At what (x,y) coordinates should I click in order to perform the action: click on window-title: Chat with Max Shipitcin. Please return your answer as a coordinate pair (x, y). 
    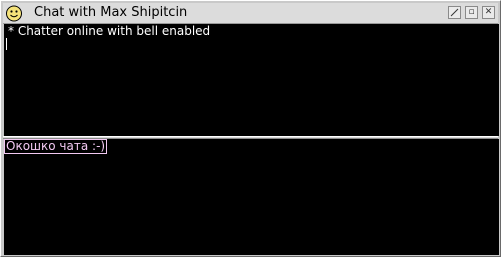
    Looking at the image, I should click on (111, 12).